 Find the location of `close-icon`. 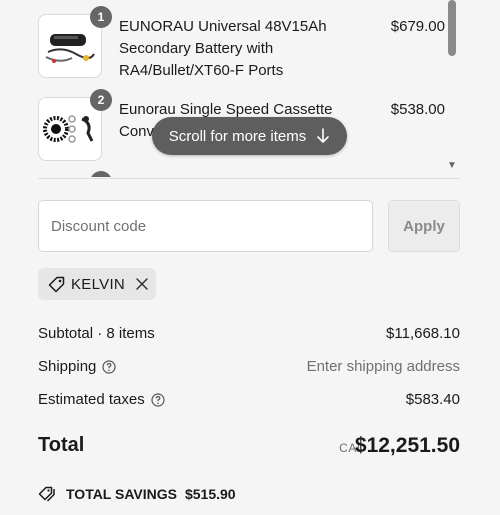

close-icon is located at coordinates (142, 284).